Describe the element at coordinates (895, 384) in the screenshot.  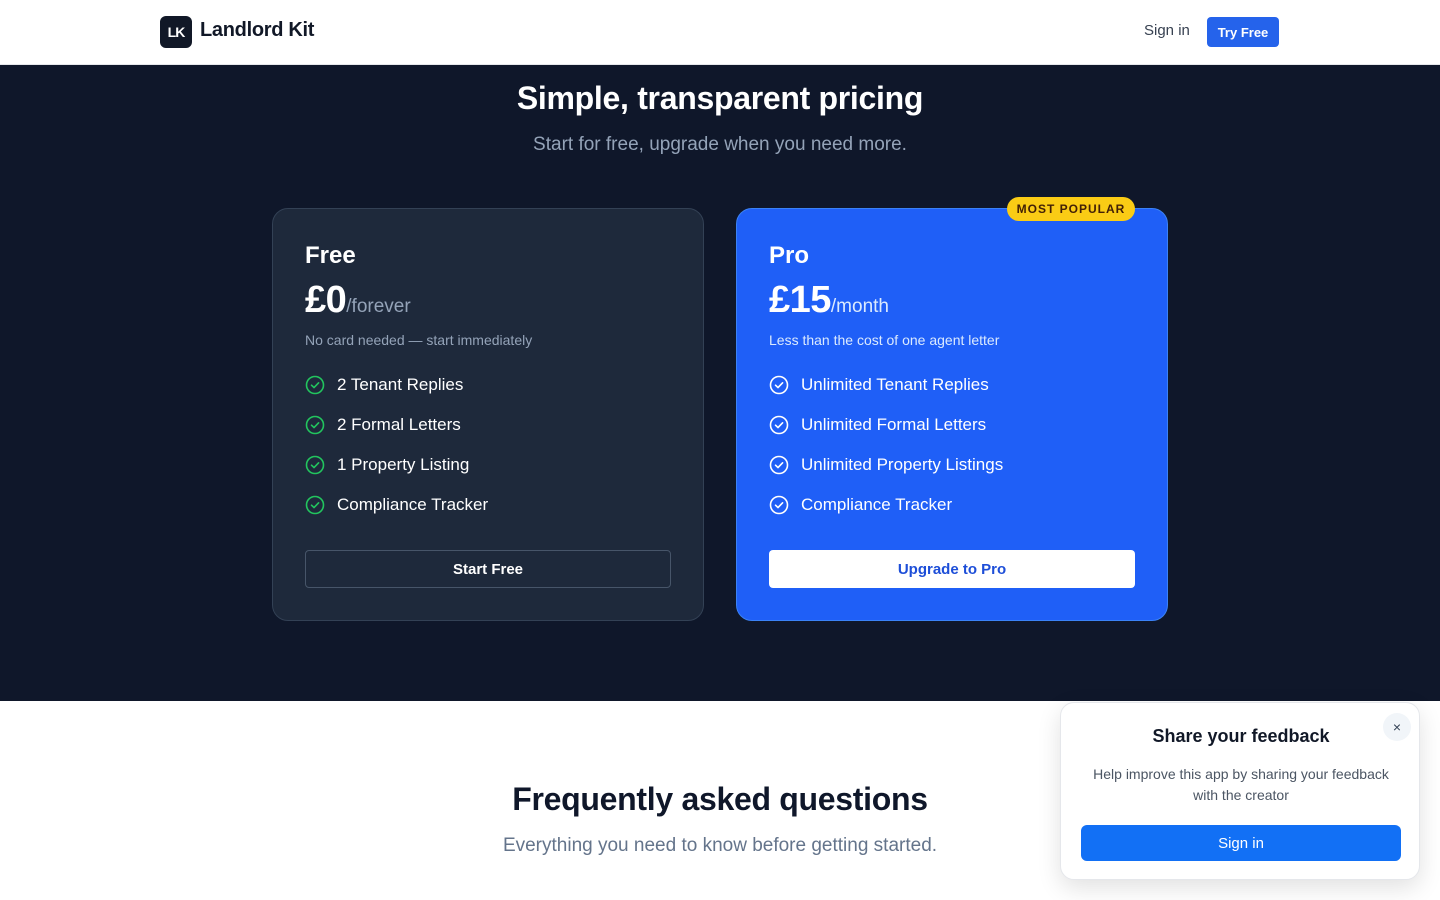
I see `feature-text: Unlimited Tenant Replies` at that location.